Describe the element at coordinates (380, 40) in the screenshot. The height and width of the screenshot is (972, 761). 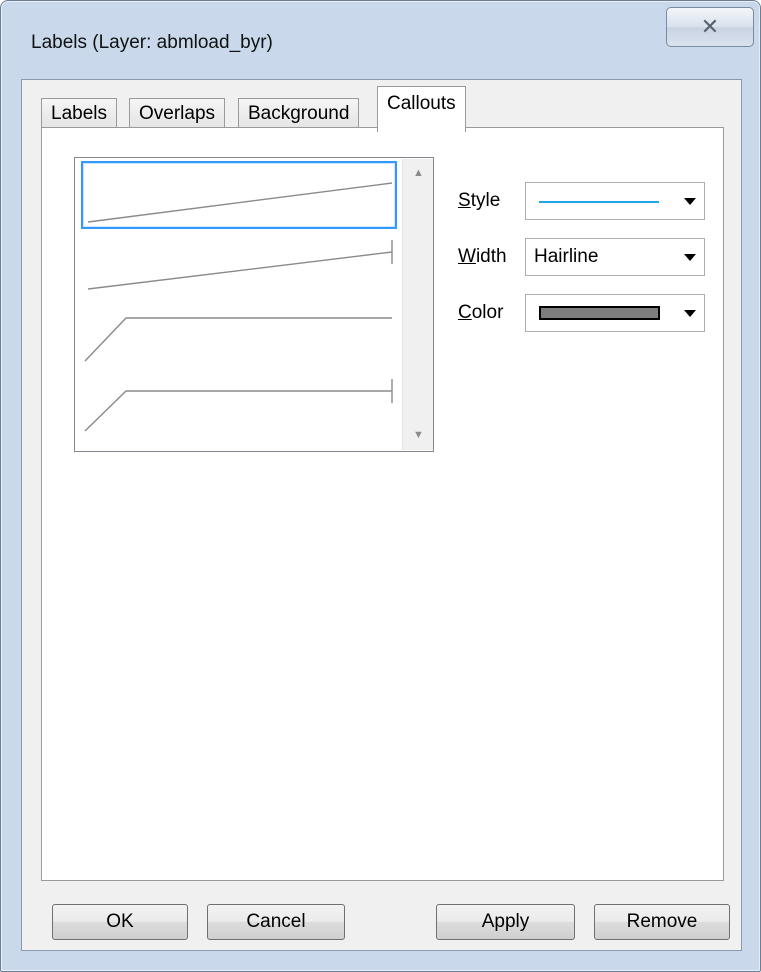
I see `title-bar: Labels (Layer: abmload_byr) ✕` at that location.